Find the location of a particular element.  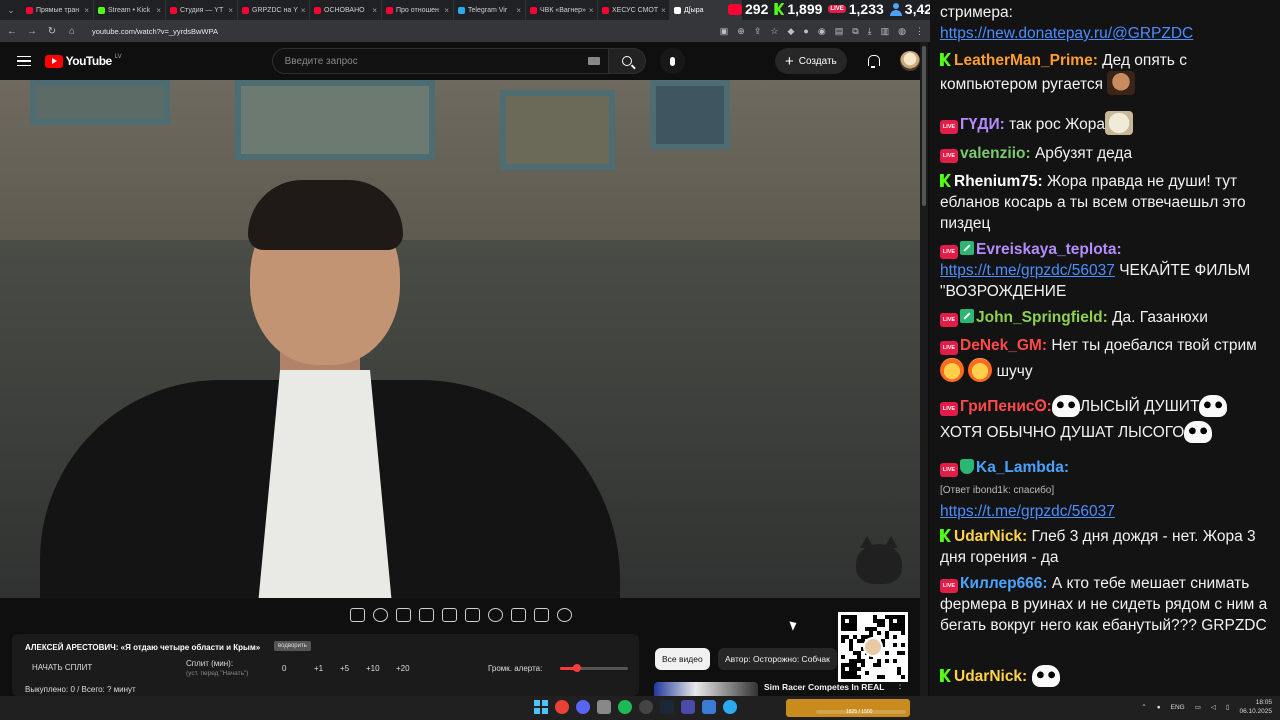

cast-icon: ▣ is located at coordinates (724, 31).